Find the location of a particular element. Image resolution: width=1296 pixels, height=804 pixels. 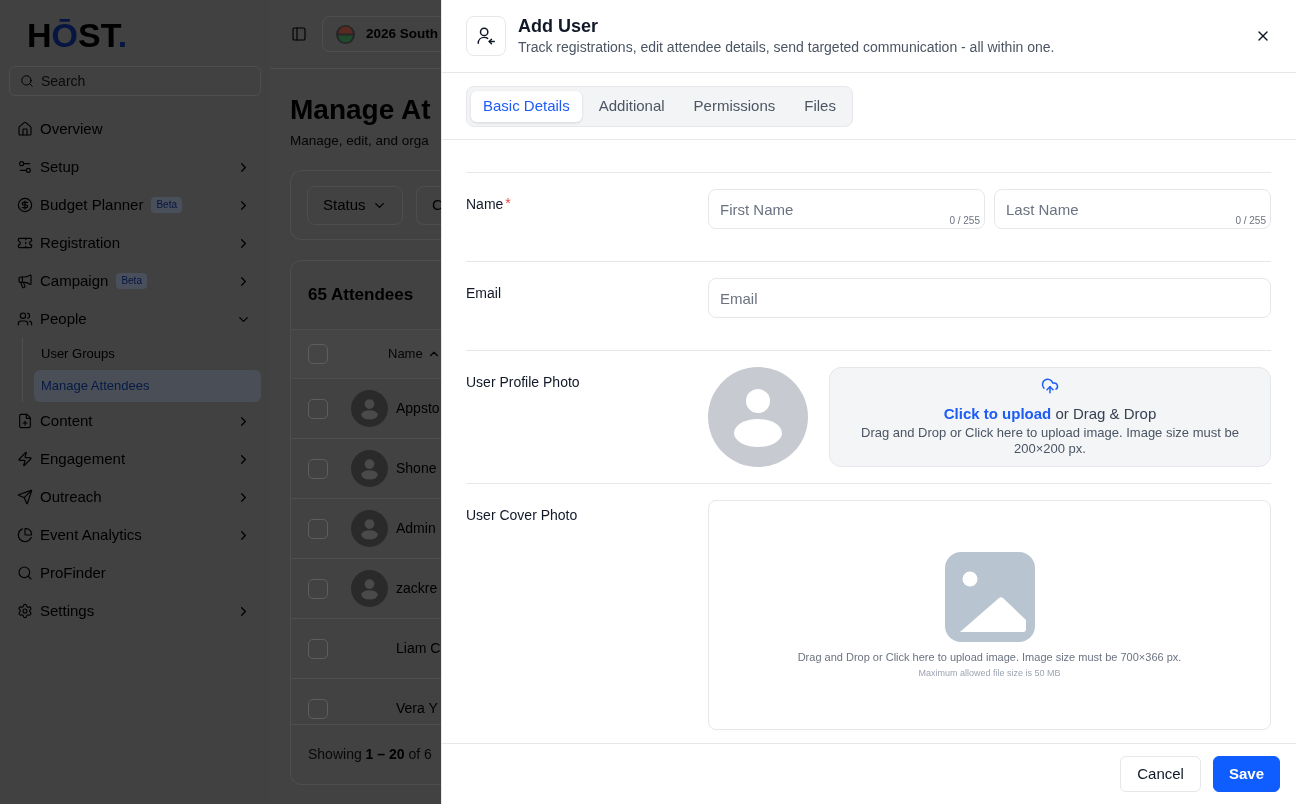

file-plus-icon is located at coordinates (25, 421).